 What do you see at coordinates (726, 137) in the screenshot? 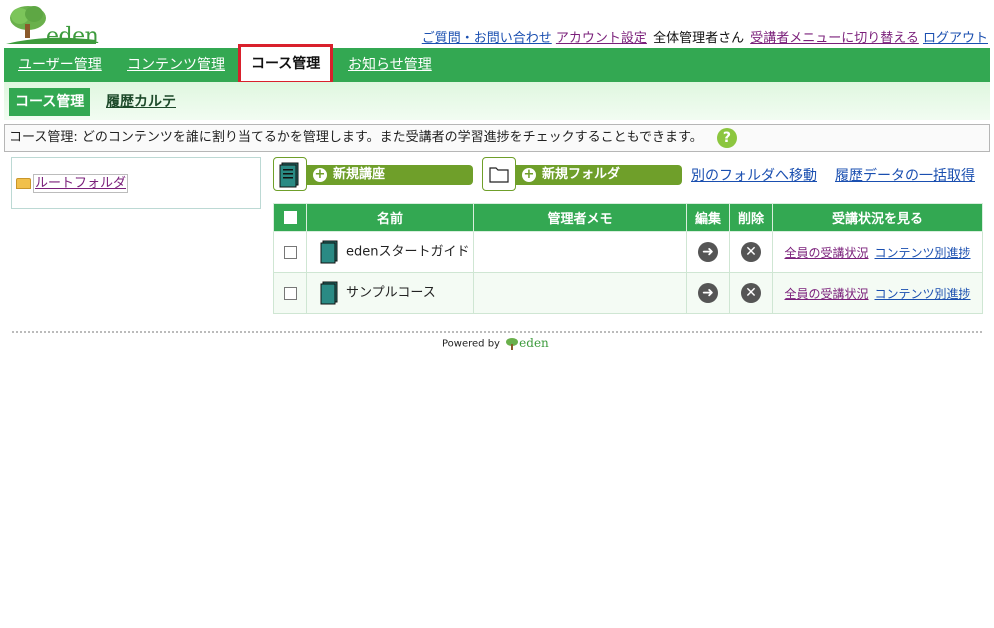
I see `help-icon: ?` at bounding box center [726, 137].